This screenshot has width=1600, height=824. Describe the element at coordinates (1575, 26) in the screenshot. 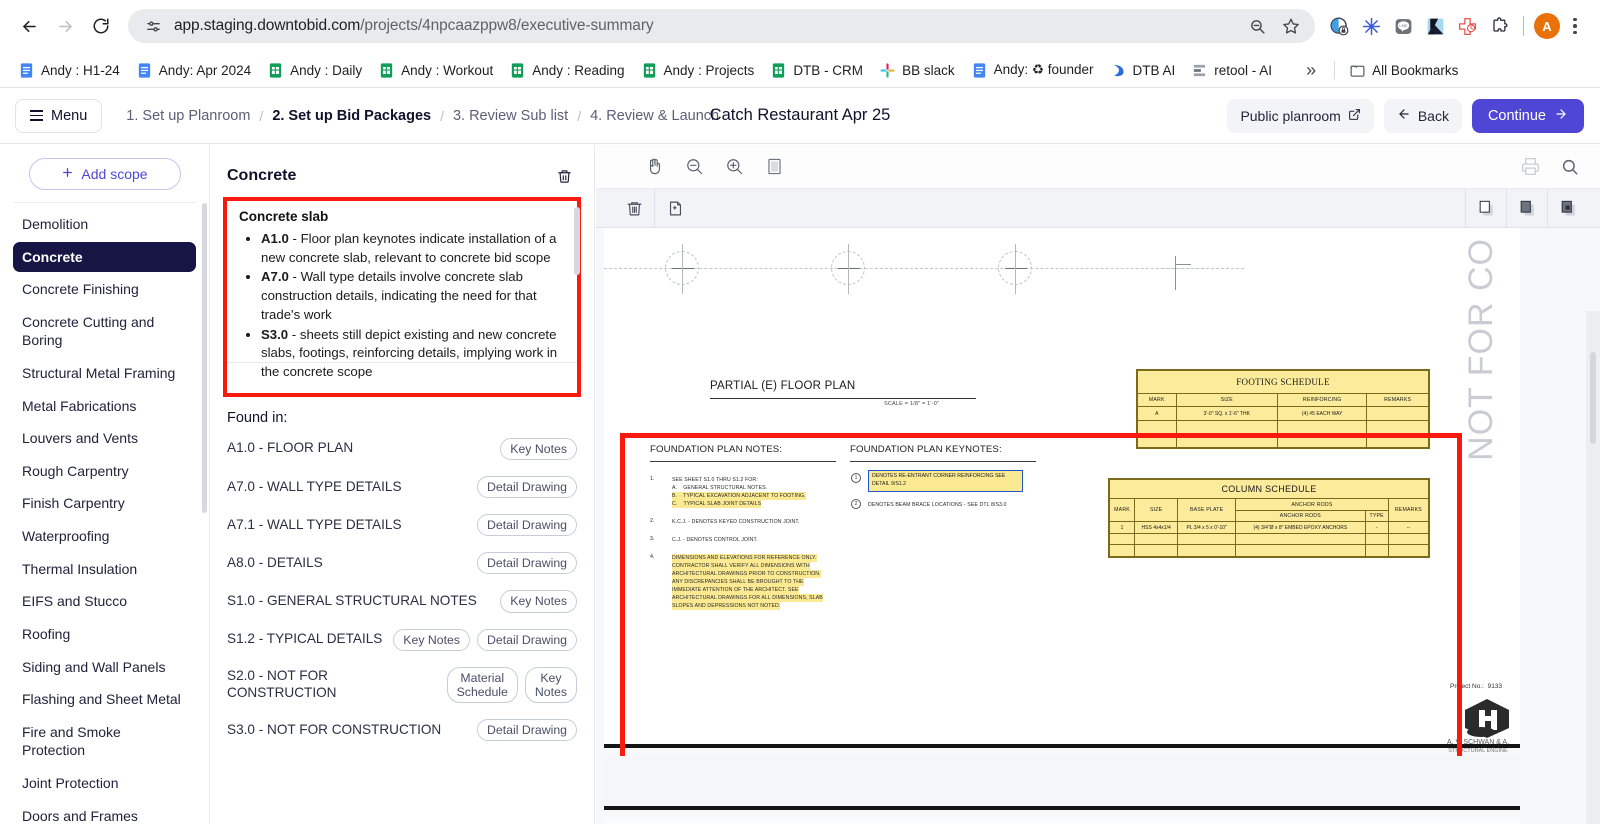

I see `kebab-menu-icon` at that location.